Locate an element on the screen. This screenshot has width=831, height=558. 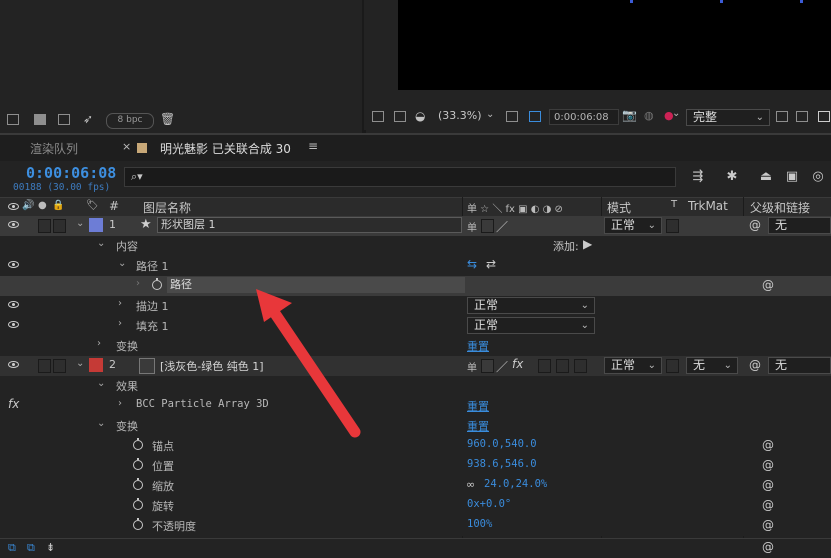
solo-toggle is located at coordinates (44, 226).